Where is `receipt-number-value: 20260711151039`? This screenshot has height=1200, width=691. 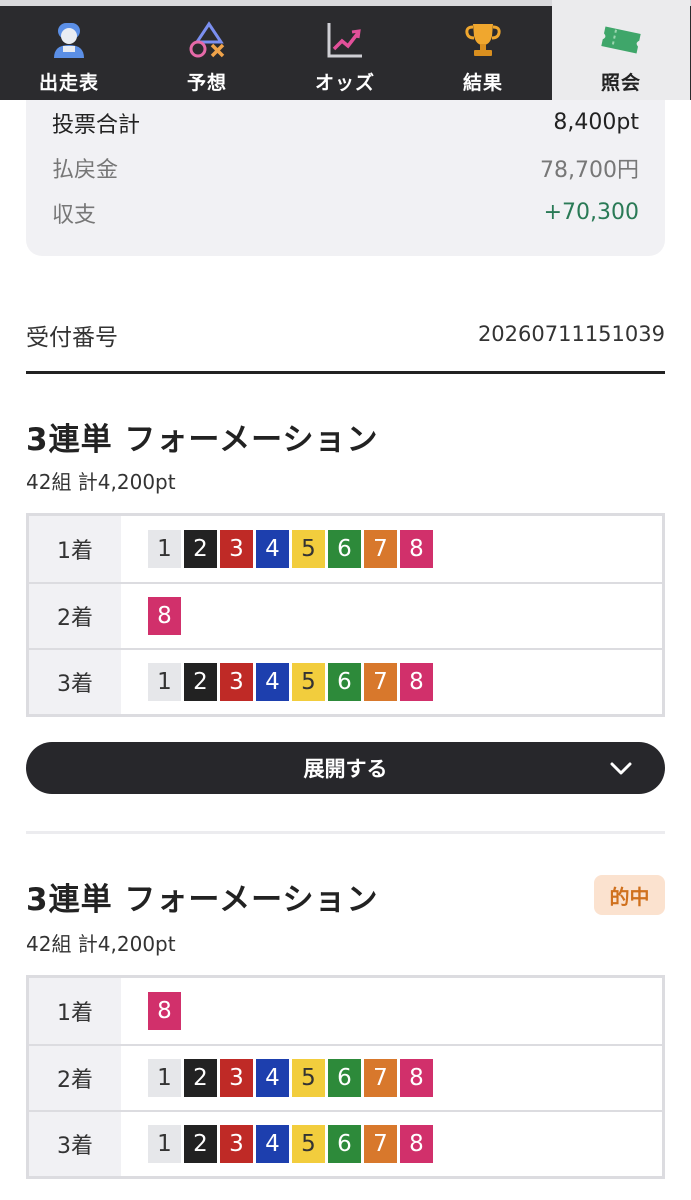 receipt-number-value: 20260711151039 is located at coordinates (571, 334).